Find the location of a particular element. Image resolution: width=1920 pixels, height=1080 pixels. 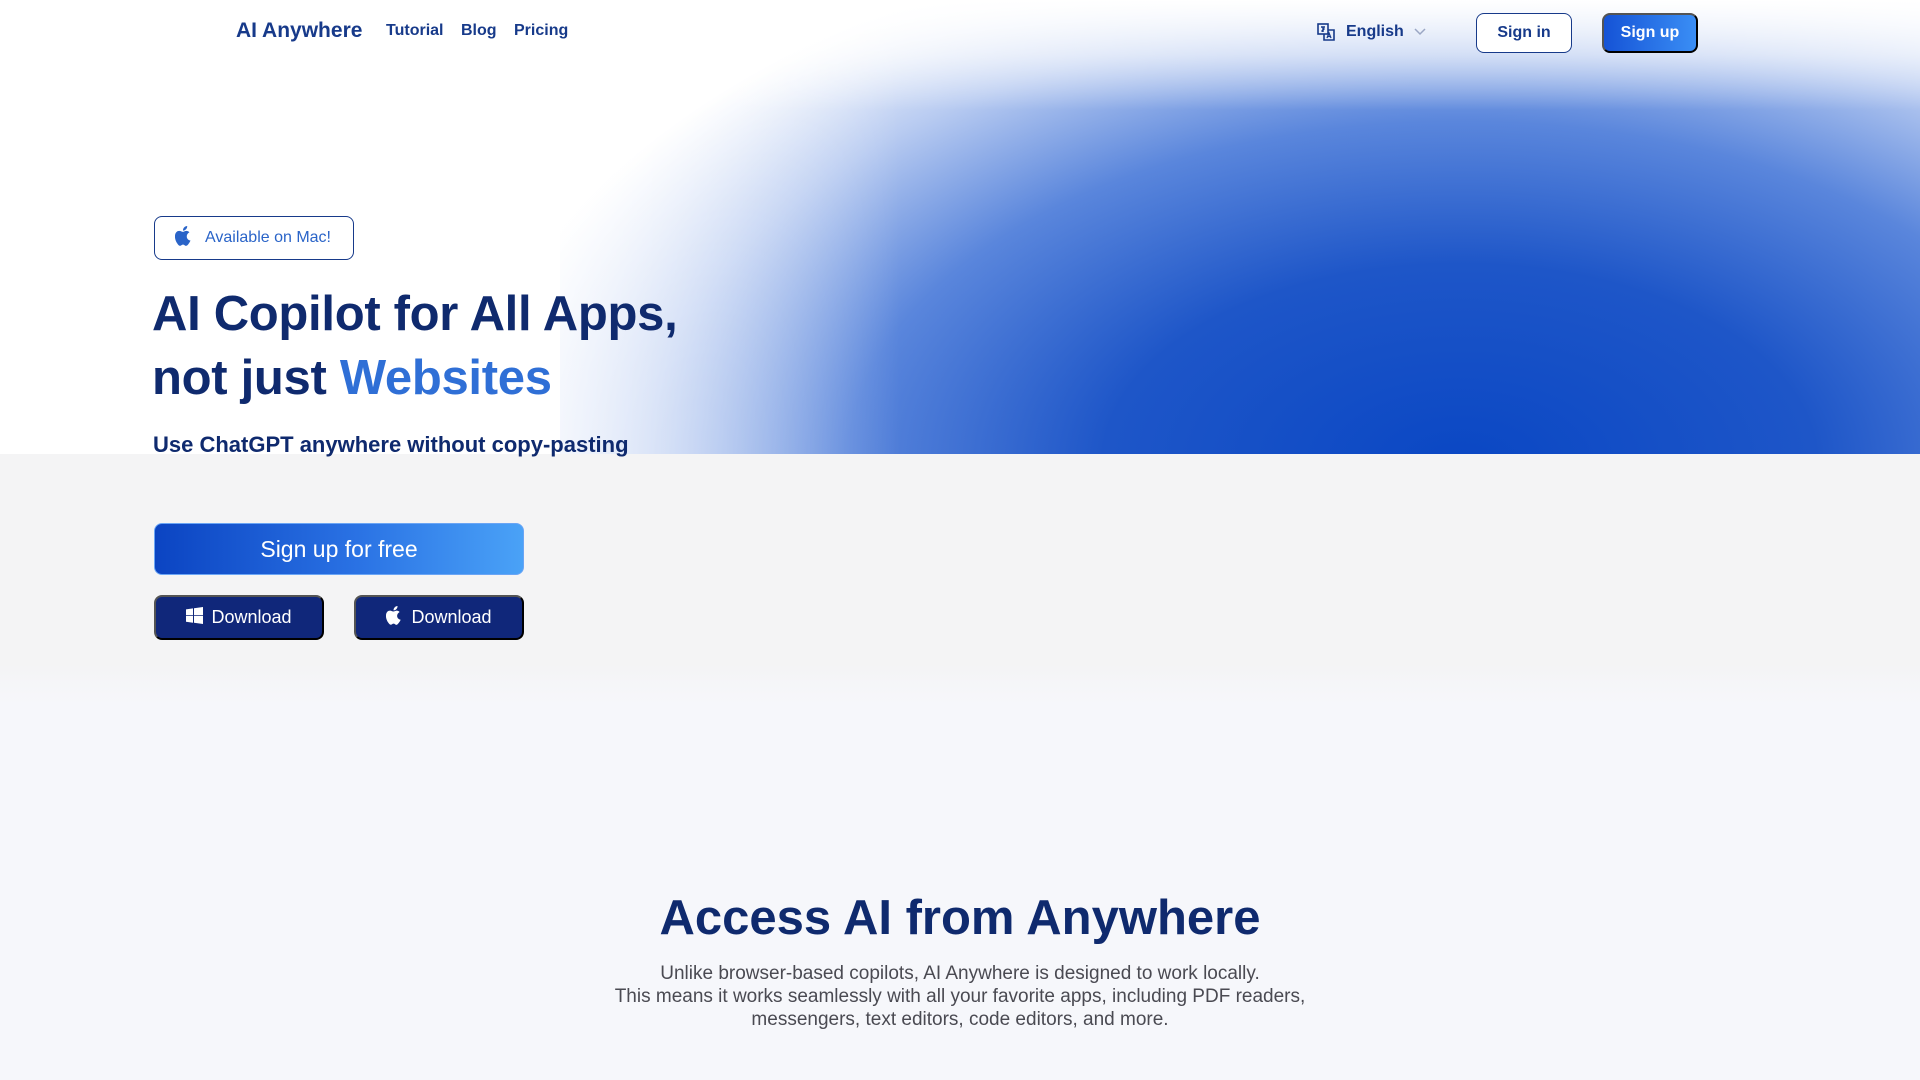

available-on-mac-badge: Available on Mac! is located at coordinates (254, 238).